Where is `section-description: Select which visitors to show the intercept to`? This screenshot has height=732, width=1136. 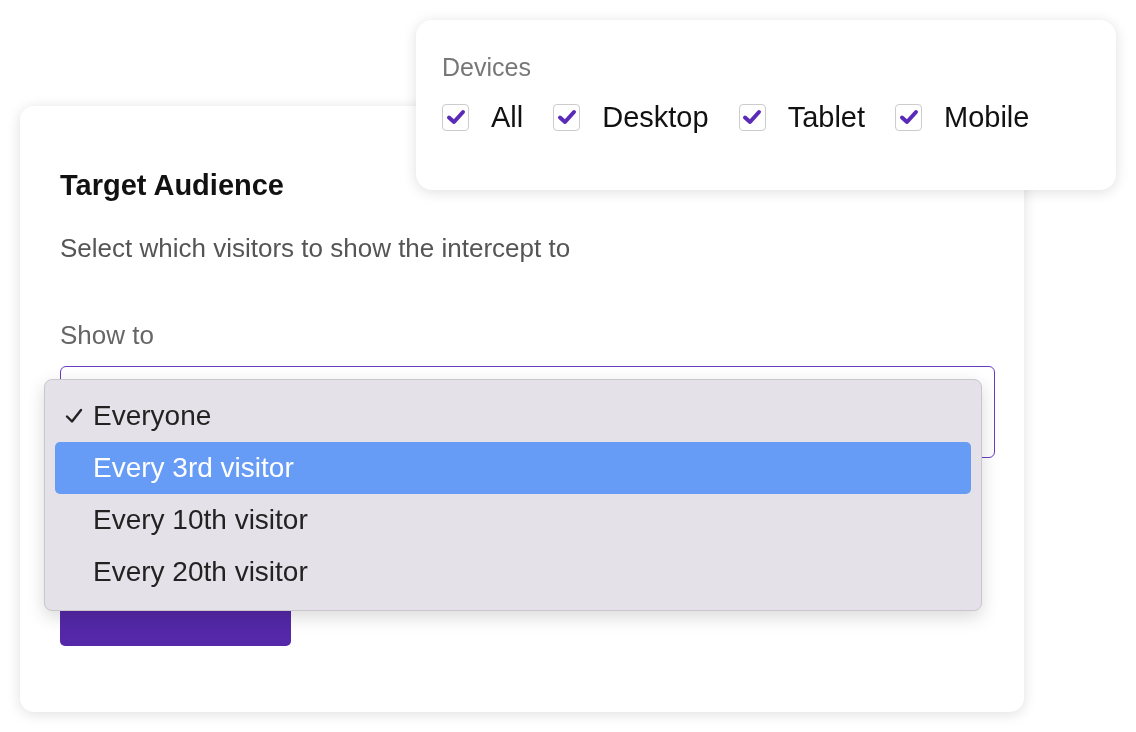
section-description: Select which visitors to show the intercept to is located at coordinates (315, 248).